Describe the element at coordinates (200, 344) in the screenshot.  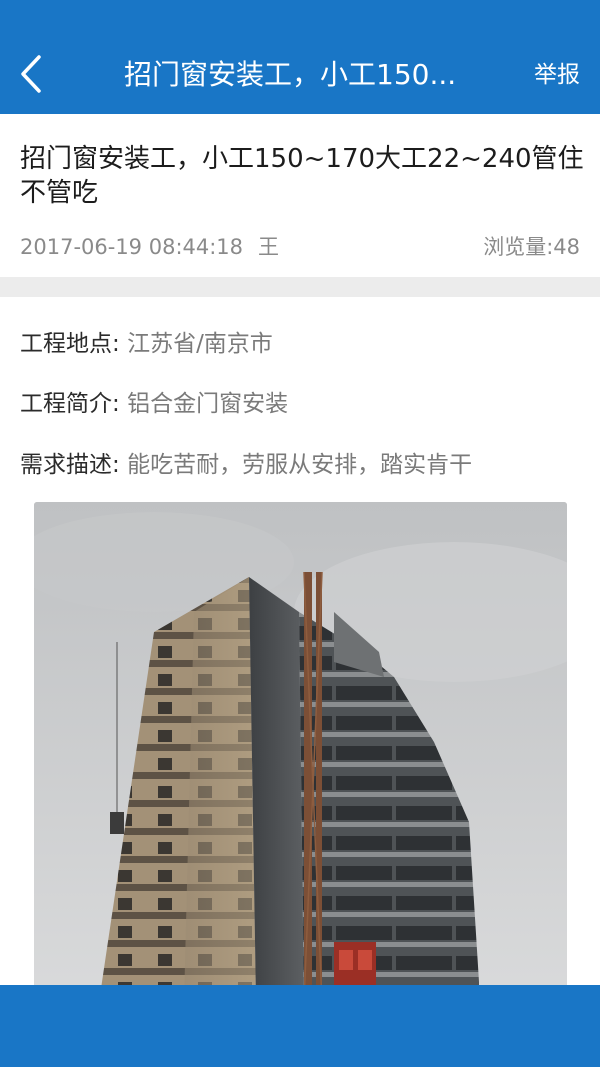
I see `project-location-value: 江苏省/南京市` at that location.